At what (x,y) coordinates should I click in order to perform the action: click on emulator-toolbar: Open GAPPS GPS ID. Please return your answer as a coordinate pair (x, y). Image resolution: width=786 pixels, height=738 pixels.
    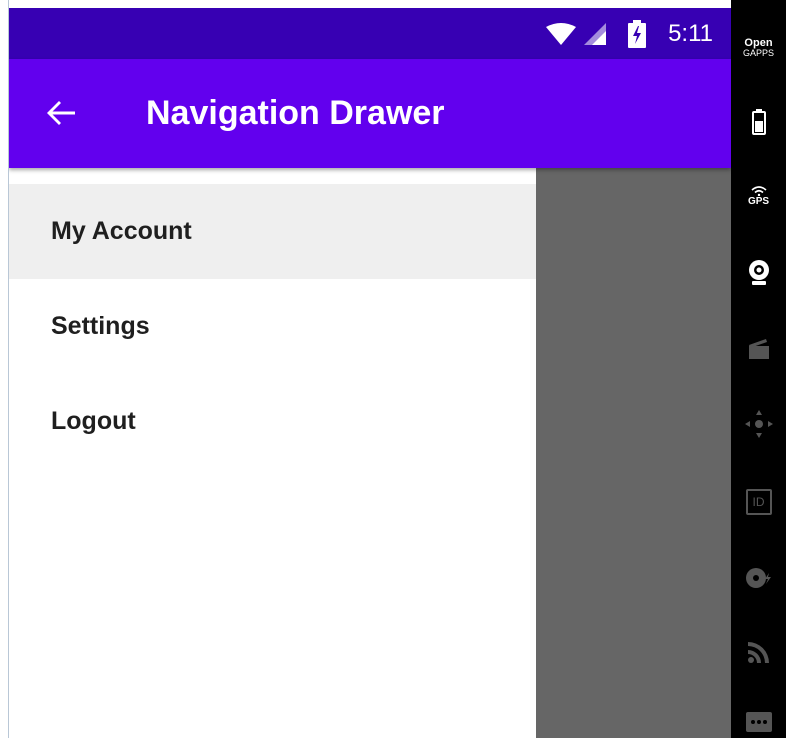
    Looking at the image, I should click on (758, 369).